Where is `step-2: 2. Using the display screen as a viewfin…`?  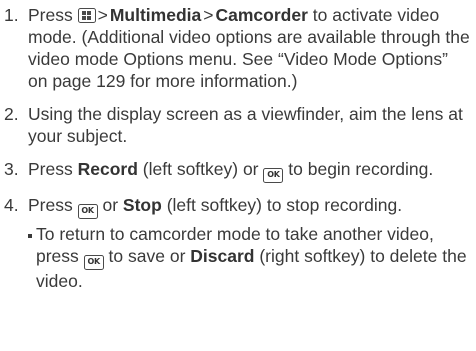
step-2: 2. Using the display screen as a viewfin… is located at coordinates (238, 125).